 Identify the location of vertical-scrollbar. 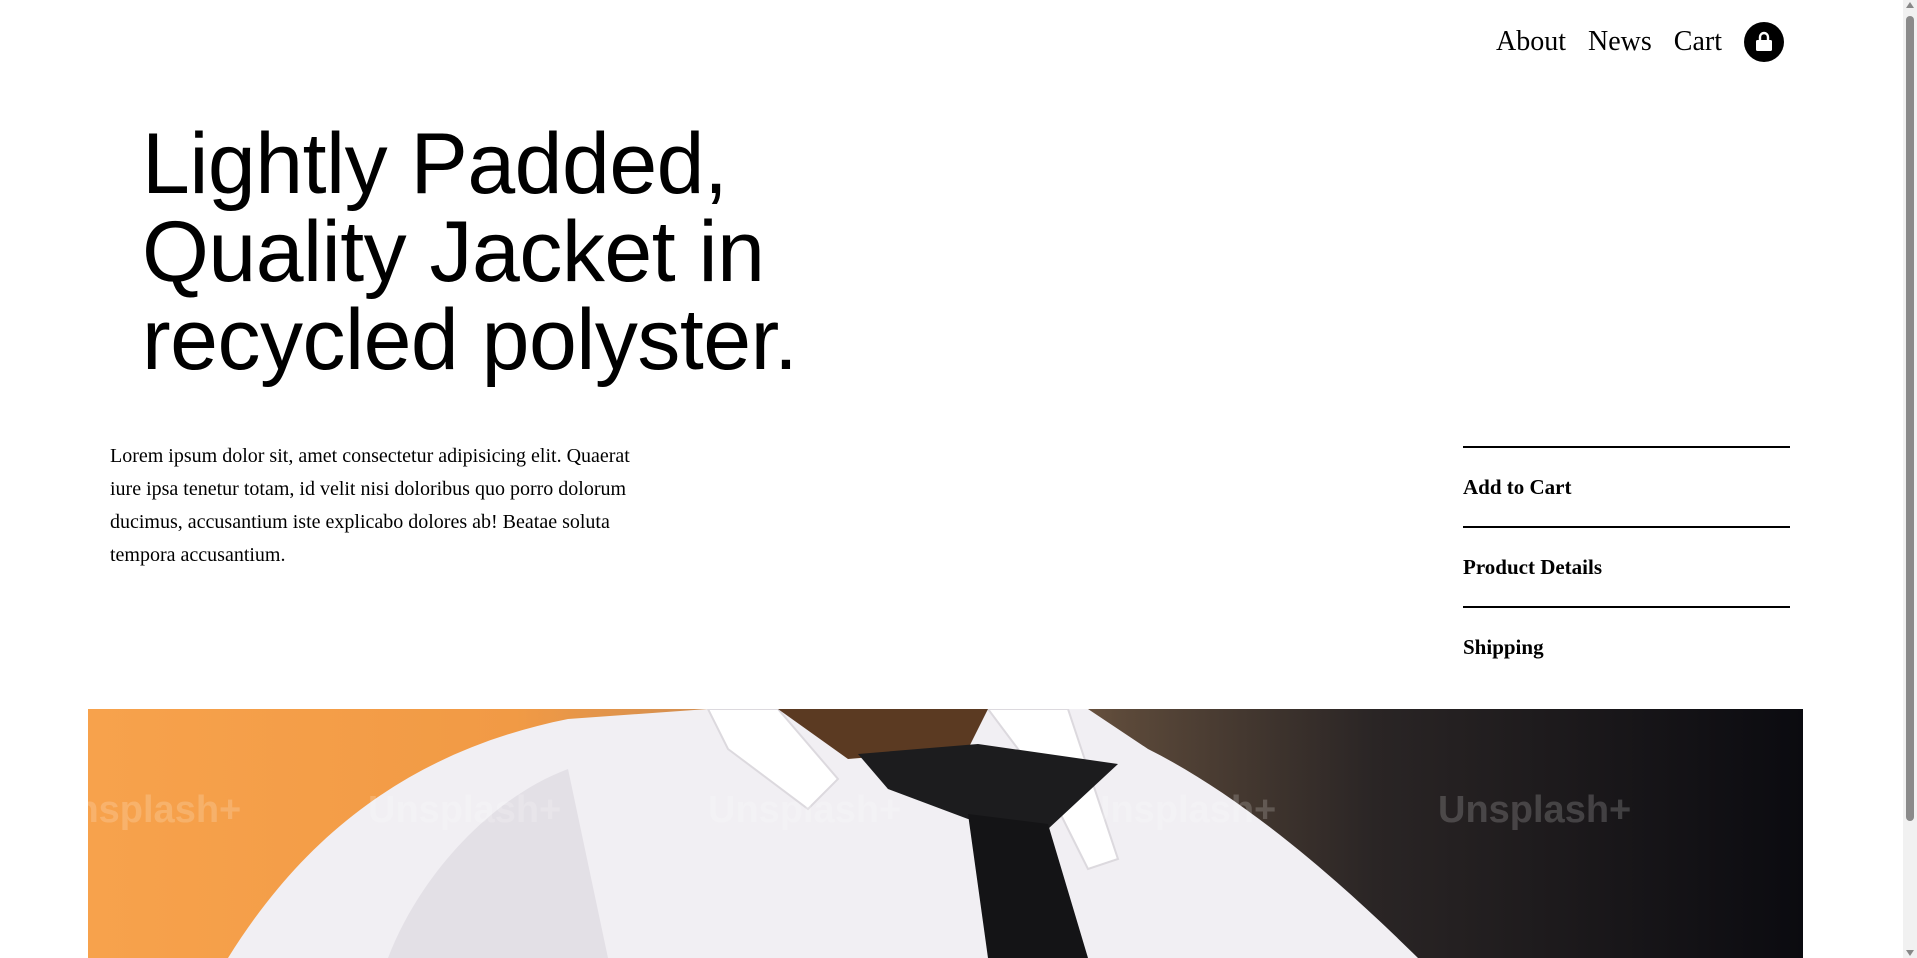
(1910, 479).